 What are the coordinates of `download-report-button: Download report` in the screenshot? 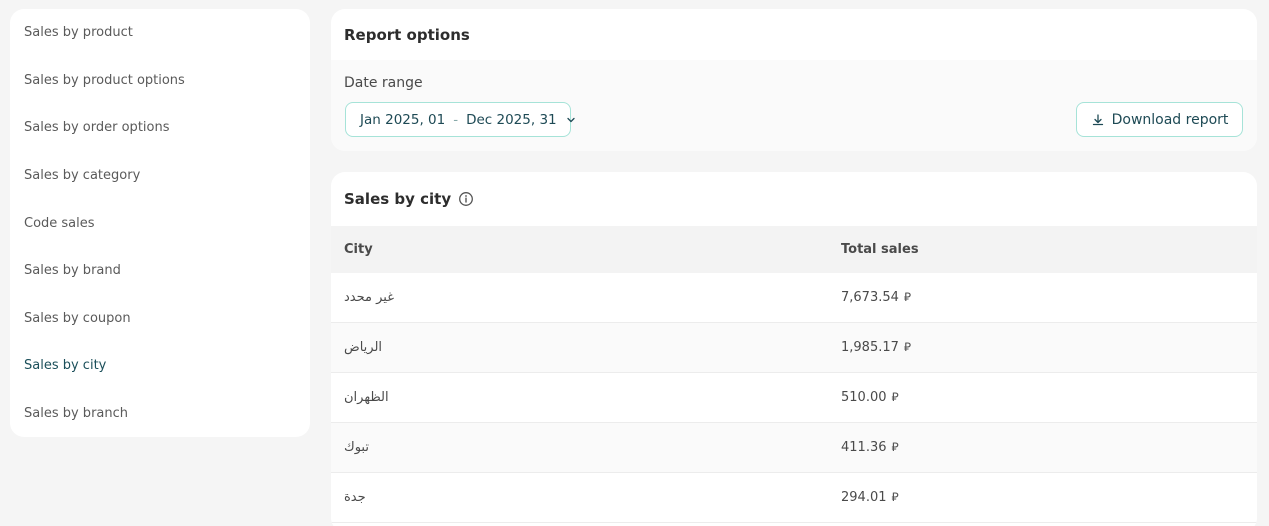 It's located at (1159, 119).